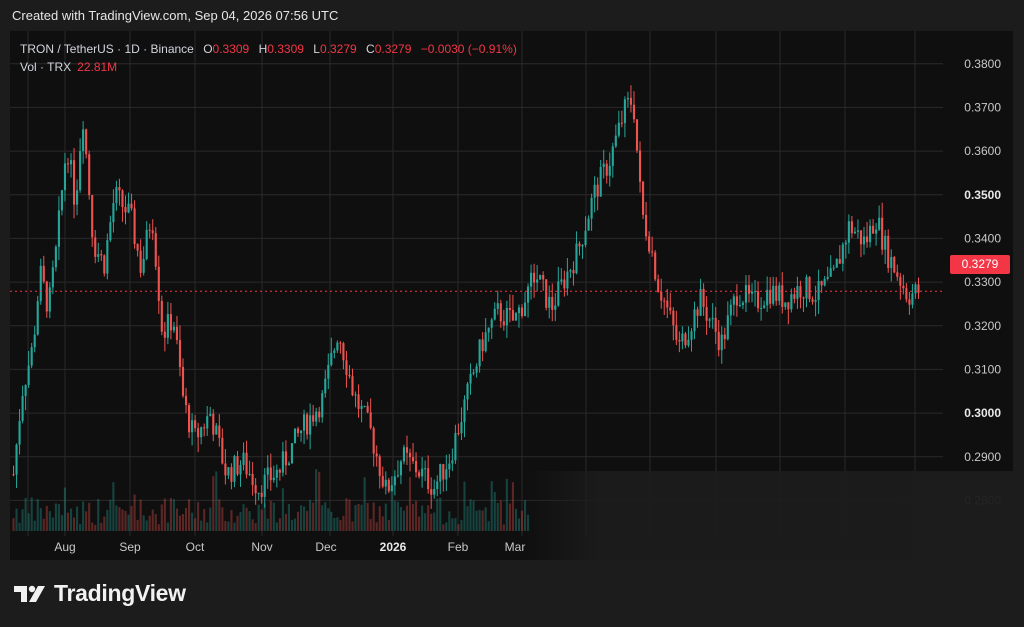 The width and height of the screenshot is (1024, 627). Describe the element at coordinates (316, 49) in the screenshot. I see `legend-low-label: L` at that location.